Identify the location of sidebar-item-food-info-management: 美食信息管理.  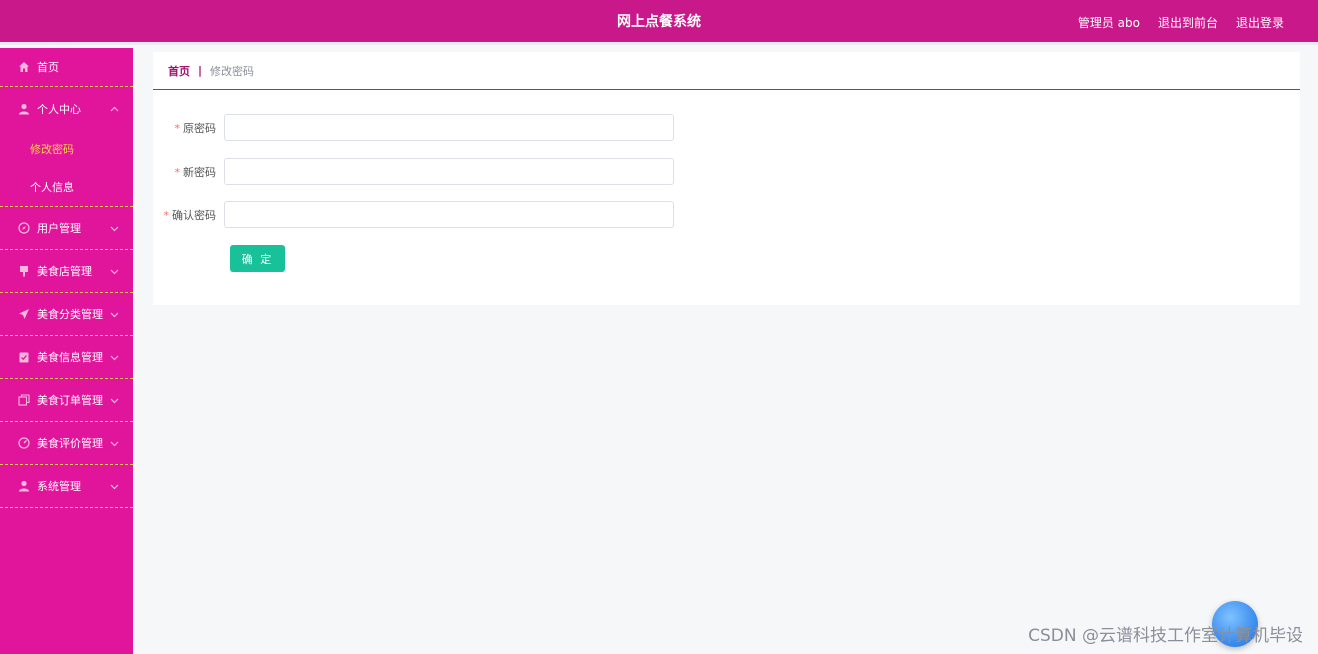
(66, 357).